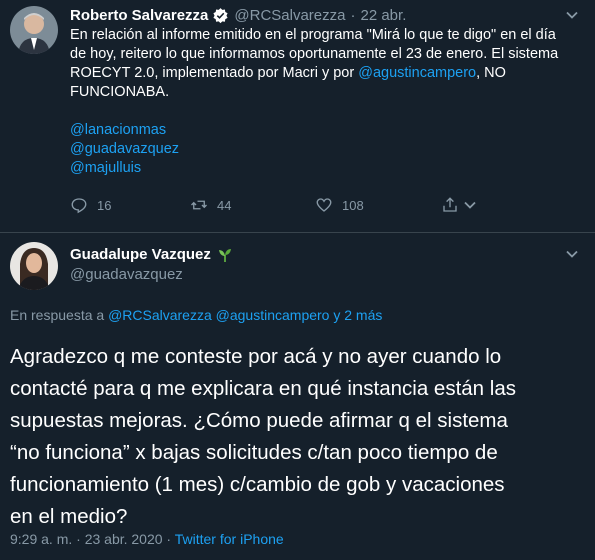 The width and height of the screenshot is (595, 560). I want to click on reply-mentions: @RCSalvarezza @agustincampero, so click(218, 315).